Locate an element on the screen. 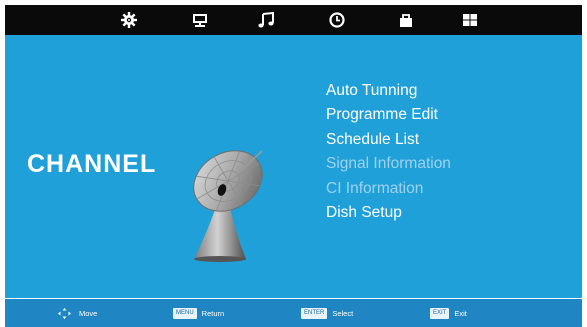 The height and width of the screenshot is (327, 587). menu-item-auto-tunning: Auto Tunning is located at coordinates (388, 91).